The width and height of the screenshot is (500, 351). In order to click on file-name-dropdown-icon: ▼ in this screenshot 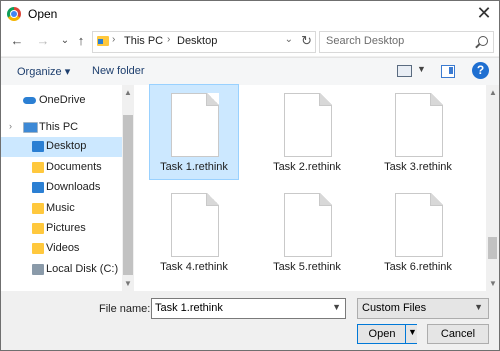, I will do `click(336, 307)`.